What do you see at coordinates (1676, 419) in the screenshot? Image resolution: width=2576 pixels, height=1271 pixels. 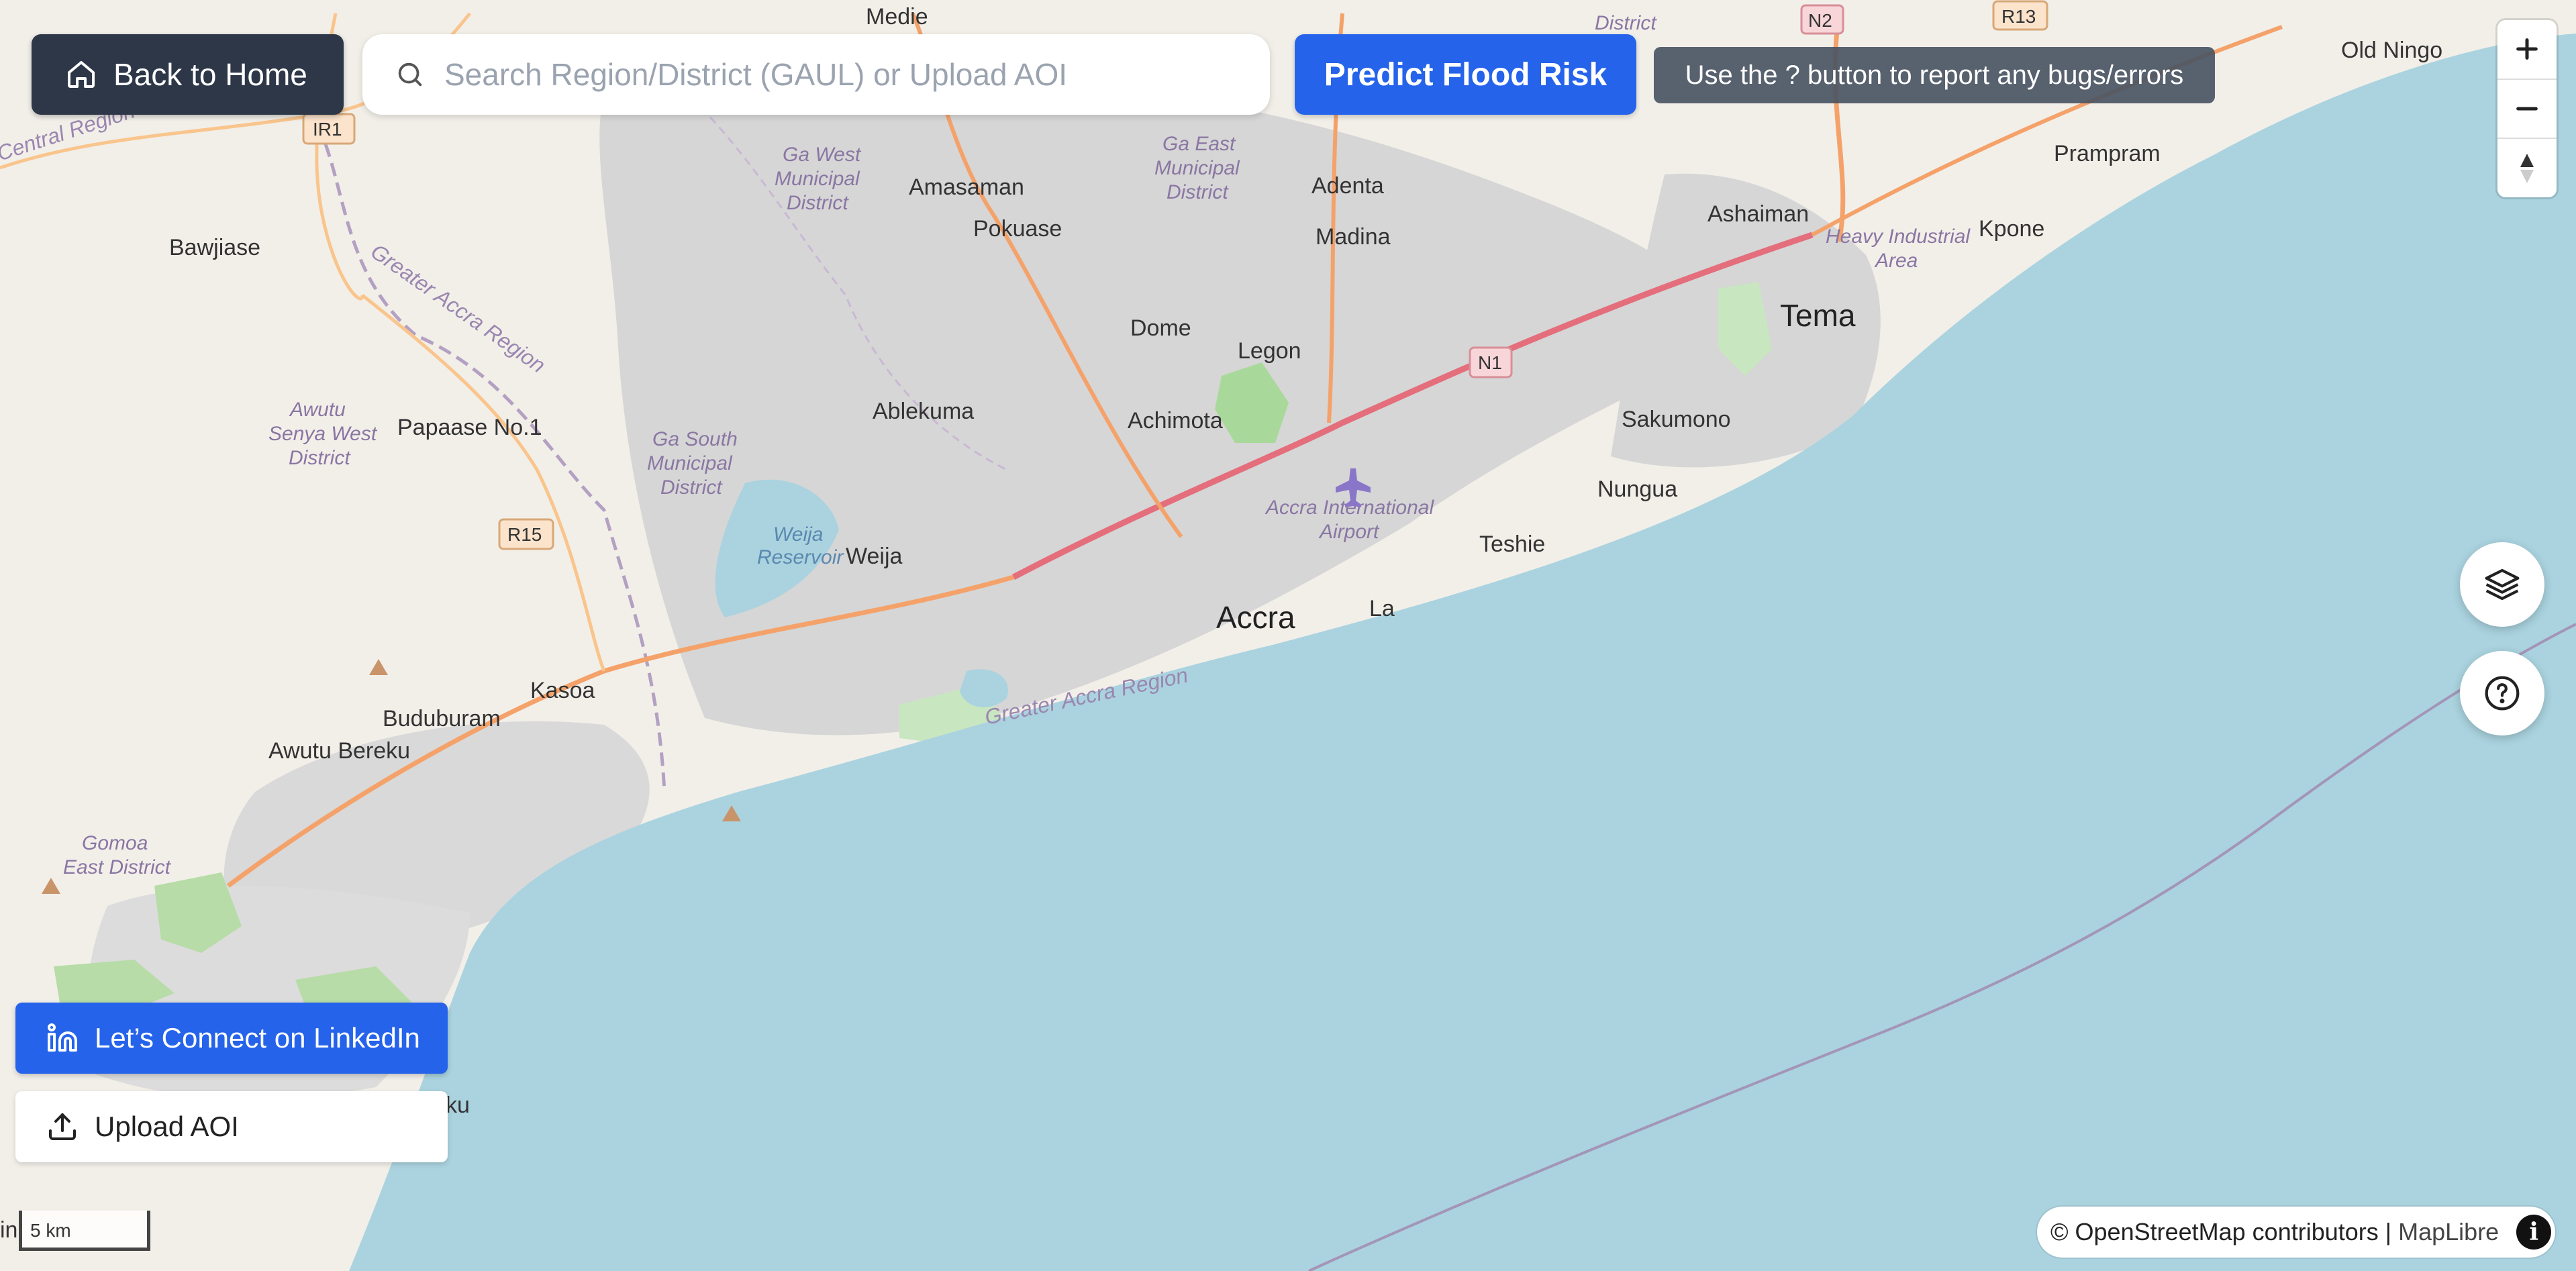 I see `place-label-sakumono: Sakumono` at bounding box center [1676, 419].